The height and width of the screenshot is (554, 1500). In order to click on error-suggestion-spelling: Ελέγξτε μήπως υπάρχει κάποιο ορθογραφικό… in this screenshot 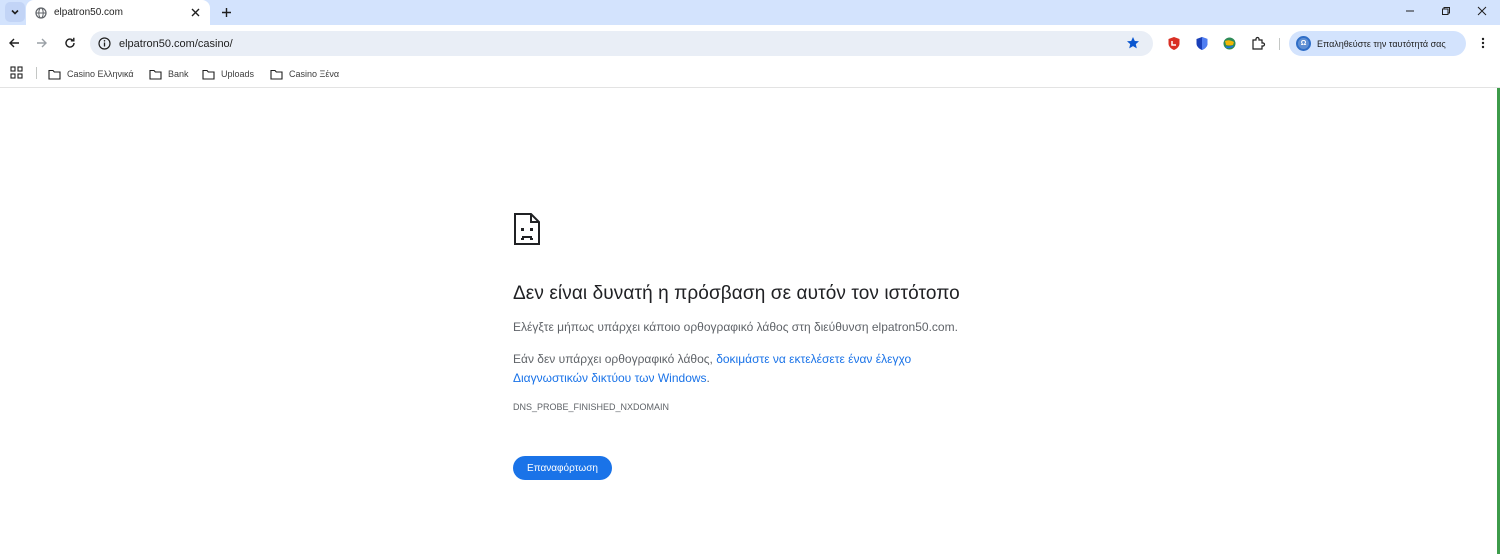, I will do `click(735, 327)`.